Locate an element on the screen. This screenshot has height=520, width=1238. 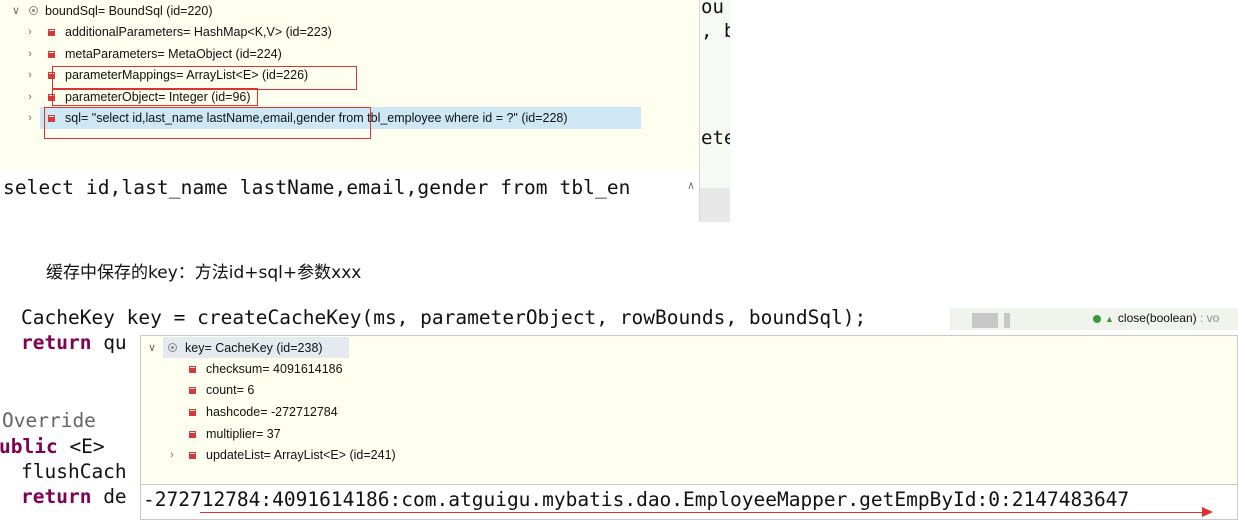
caption-text: 缓存中保存的key：方法id+sql+参数xxx is located at coordinates (204, 273).